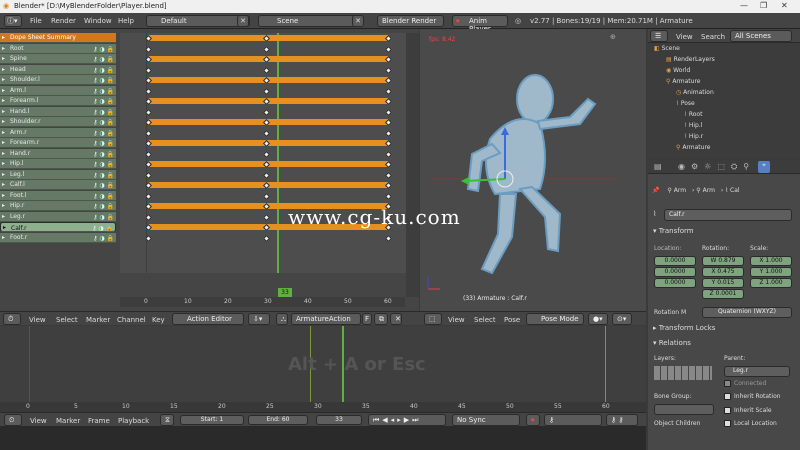 The width and height of the screenshot is (800, 450). I want to click on shading-mode-icon: ●▾, so click(598, 319).